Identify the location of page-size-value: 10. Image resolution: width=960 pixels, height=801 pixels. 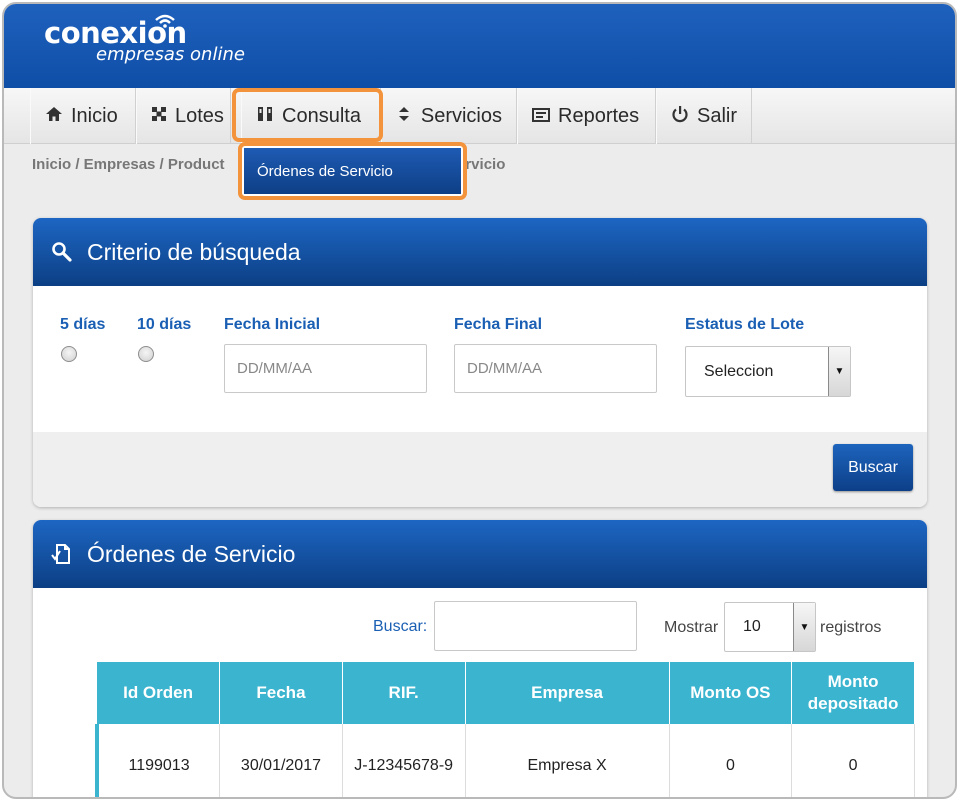
(752, 626).